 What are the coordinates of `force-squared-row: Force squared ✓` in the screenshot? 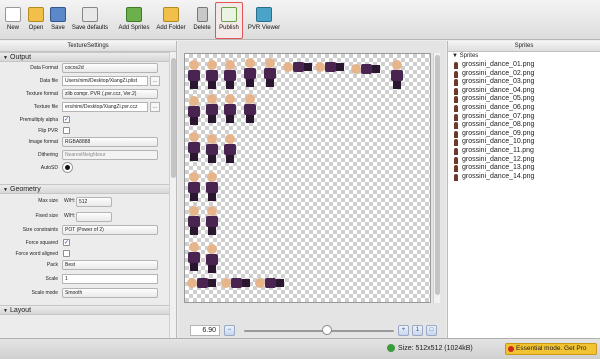 It's located at (47, 242).